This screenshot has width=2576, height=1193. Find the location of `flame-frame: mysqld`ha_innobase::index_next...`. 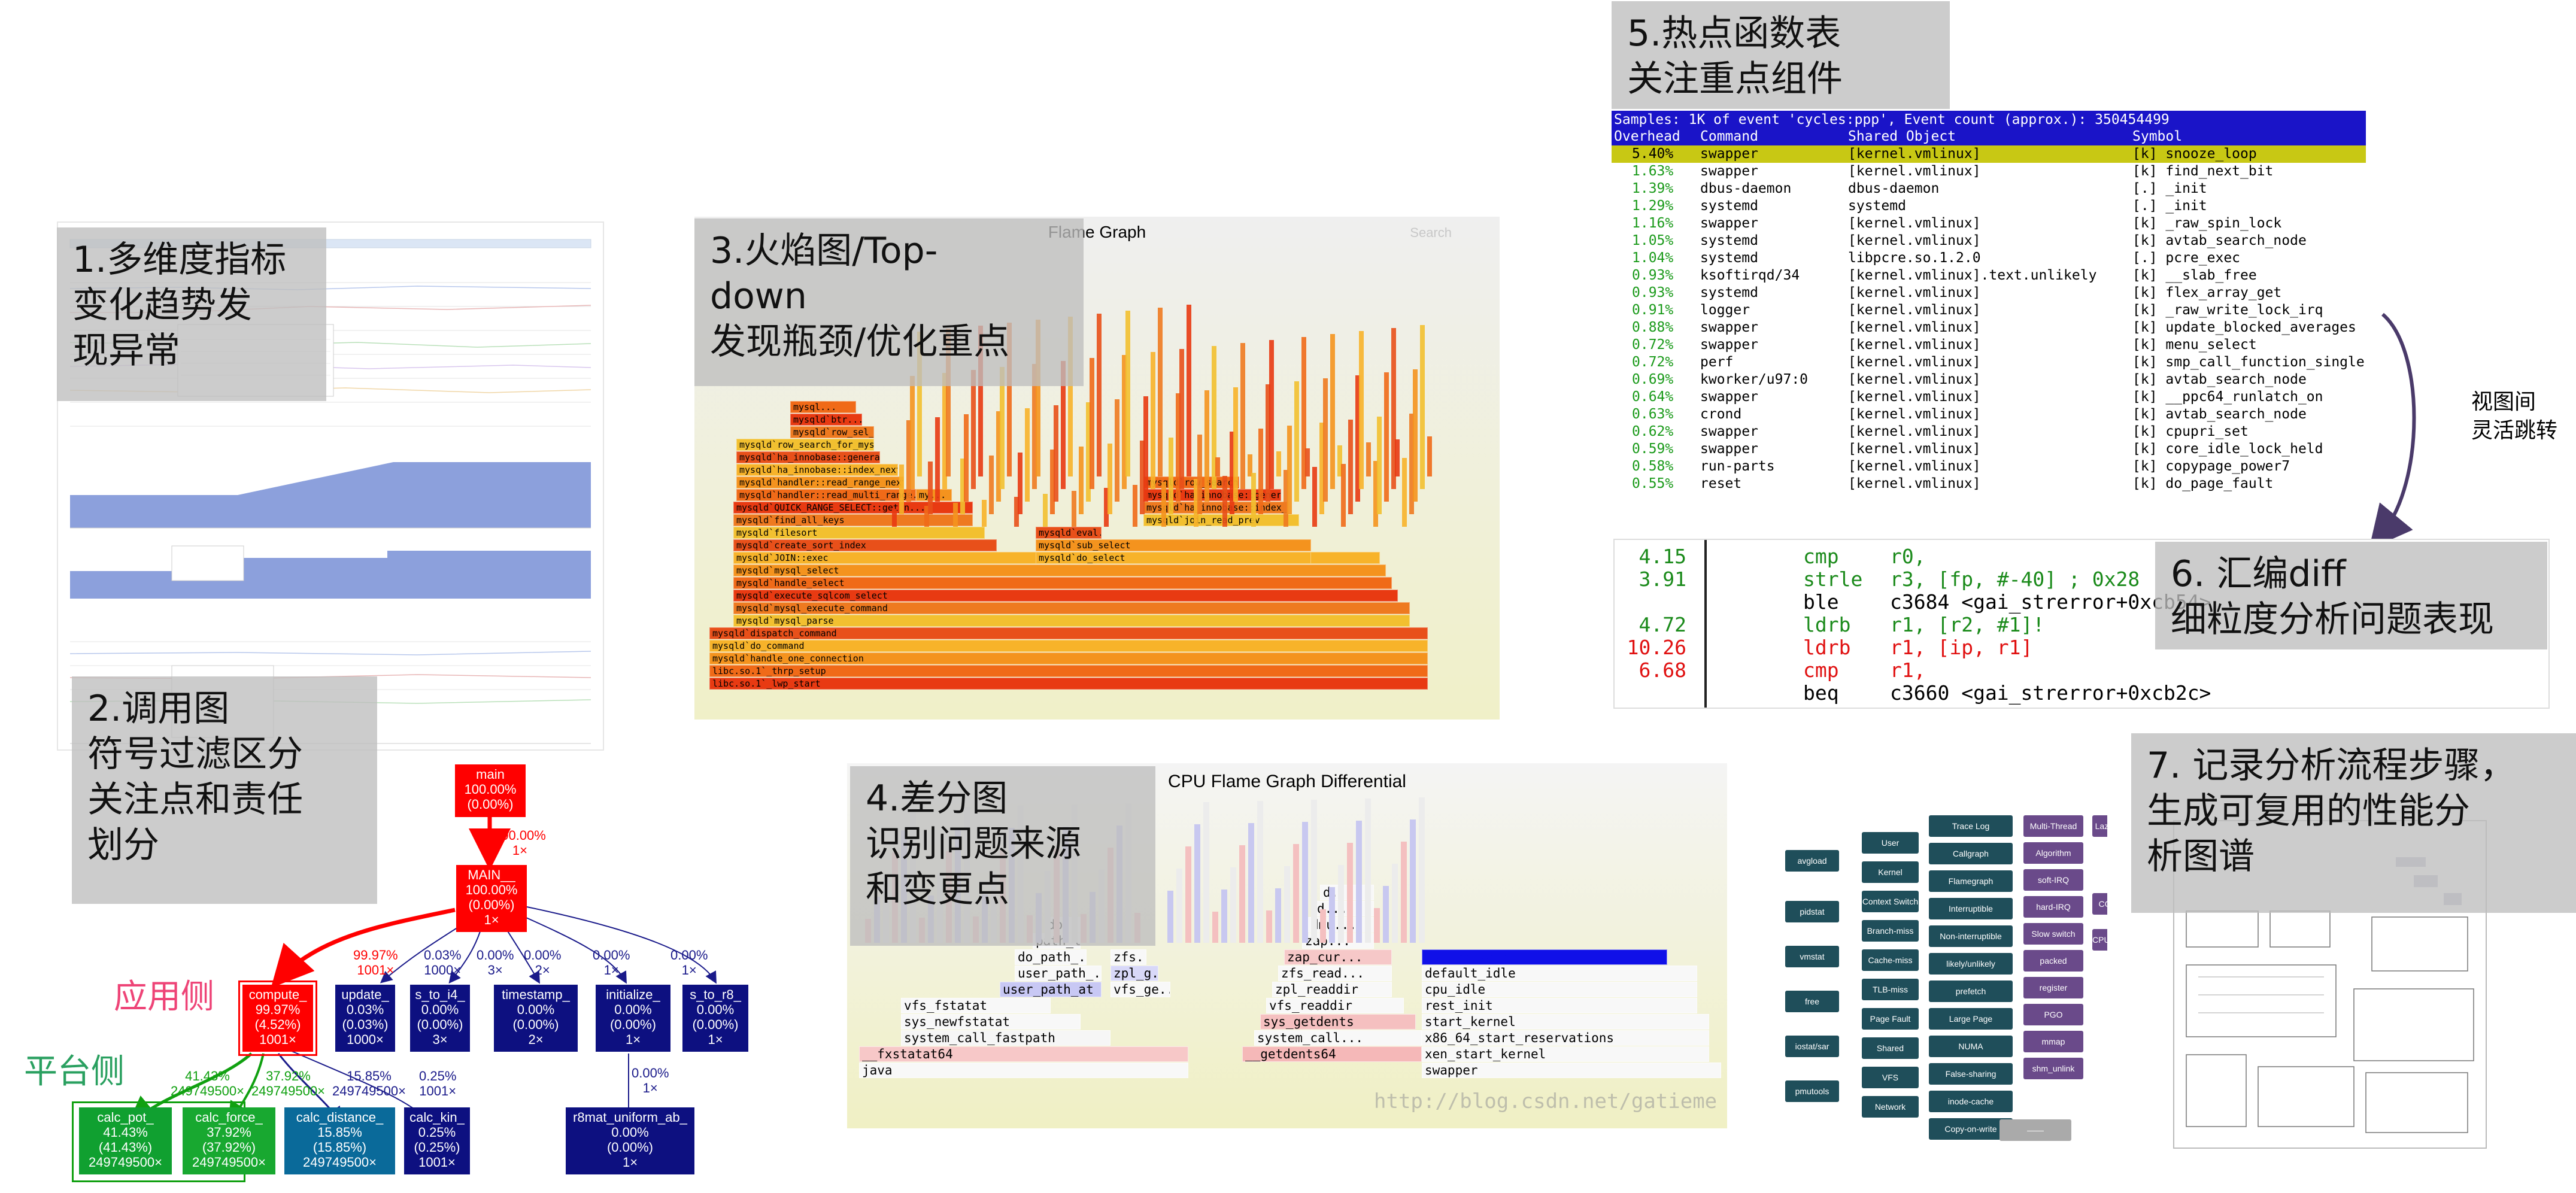

flame-frame: mysqld`ha_innobase::index_next... is located at coordinates (817, 470).